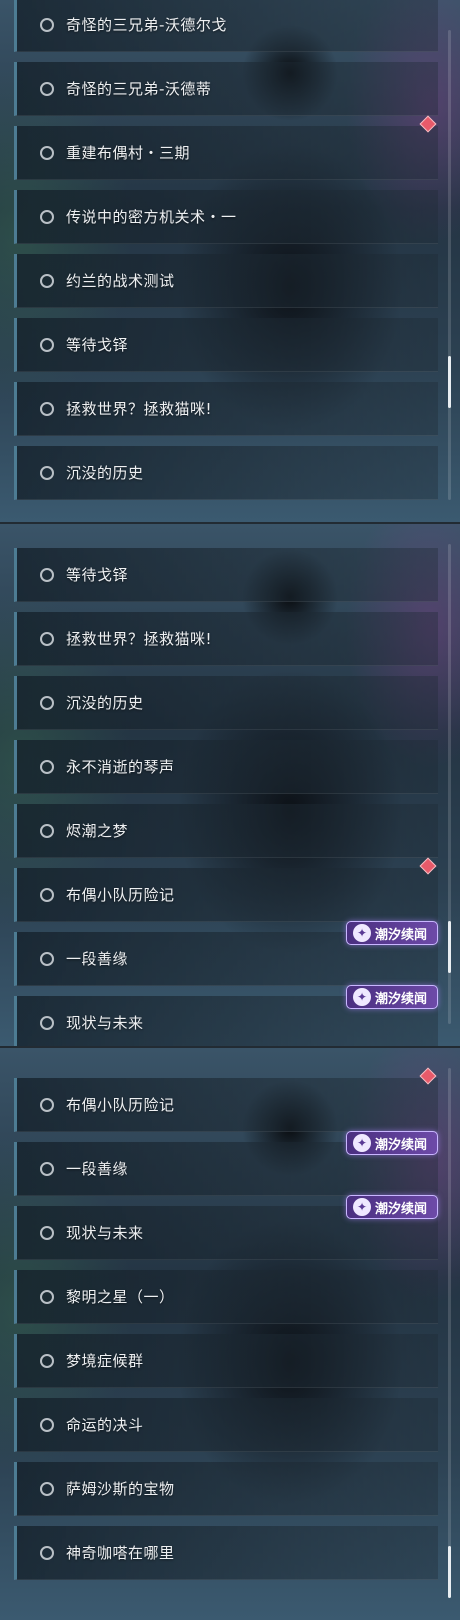 Image resolution: width=460 pixels, height=1620 pixels. What do you see at coordinates (226, 147) in the screenshot?
I see `quest-item: 重建布偶村・三期` at bounding box center [226, 147].